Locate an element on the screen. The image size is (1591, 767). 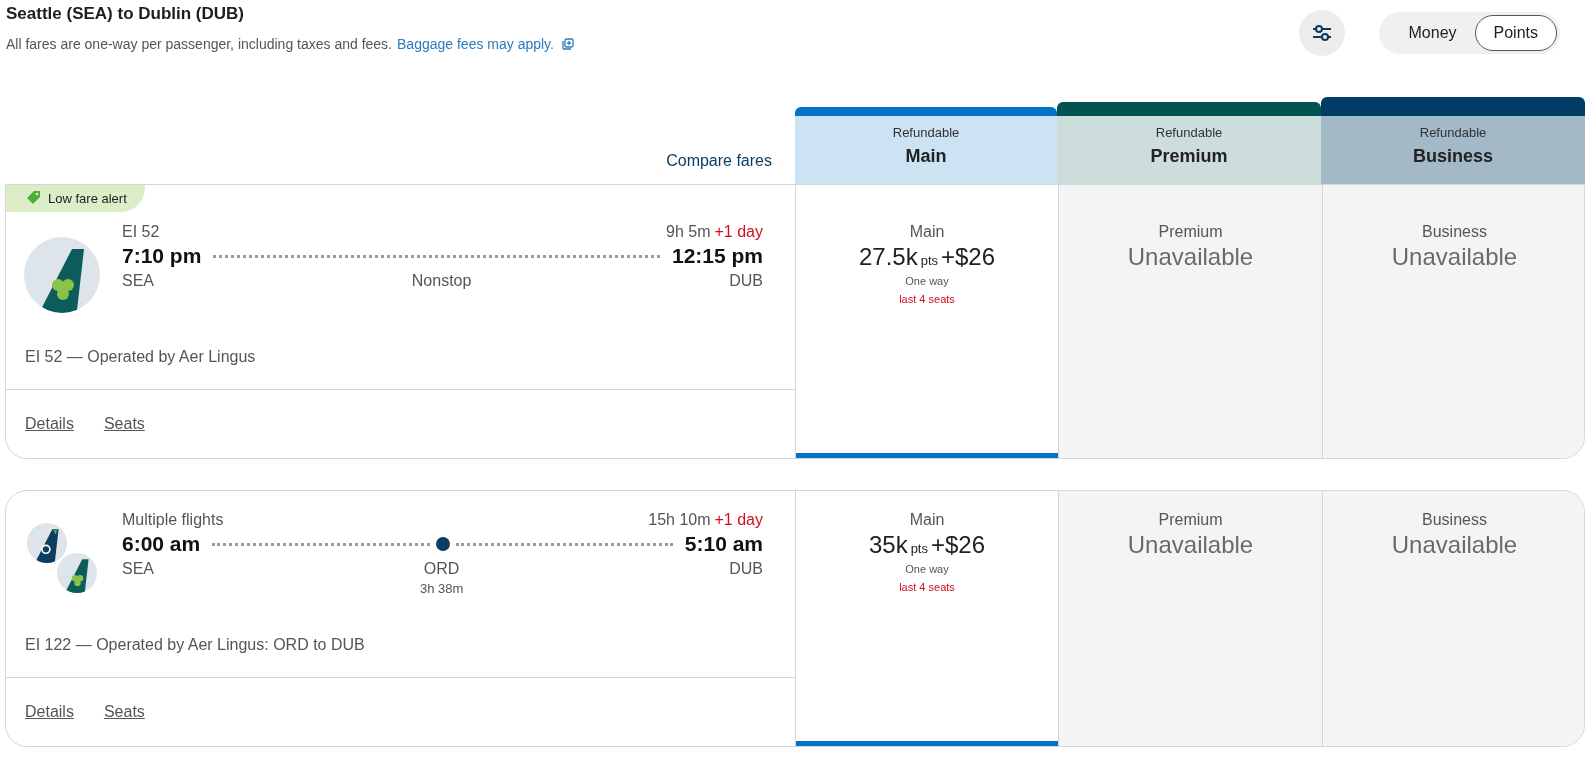
filter-button is located at coordinates (1322, 33).